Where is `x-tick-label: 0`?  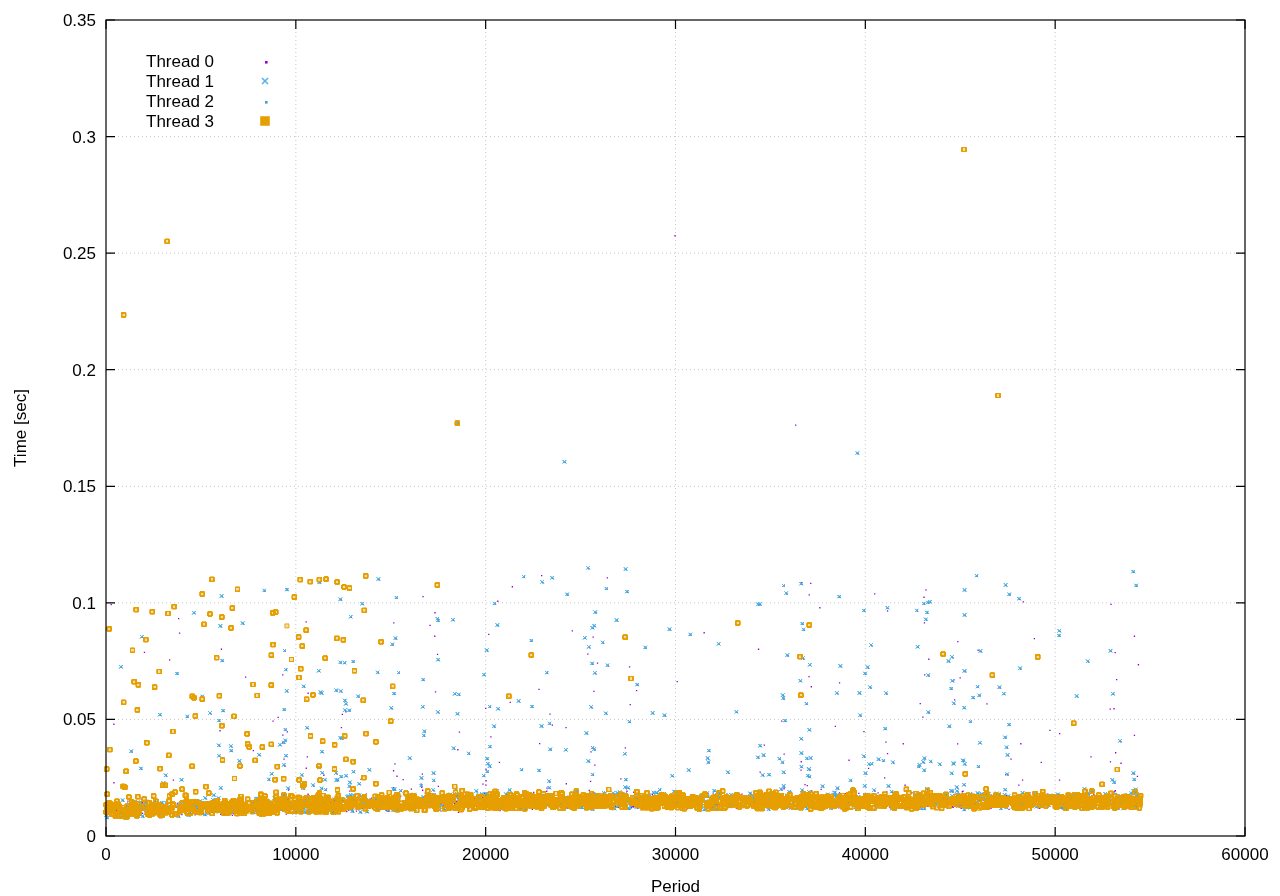
x-tick-label: 0 is located at coordinates (106, 854).